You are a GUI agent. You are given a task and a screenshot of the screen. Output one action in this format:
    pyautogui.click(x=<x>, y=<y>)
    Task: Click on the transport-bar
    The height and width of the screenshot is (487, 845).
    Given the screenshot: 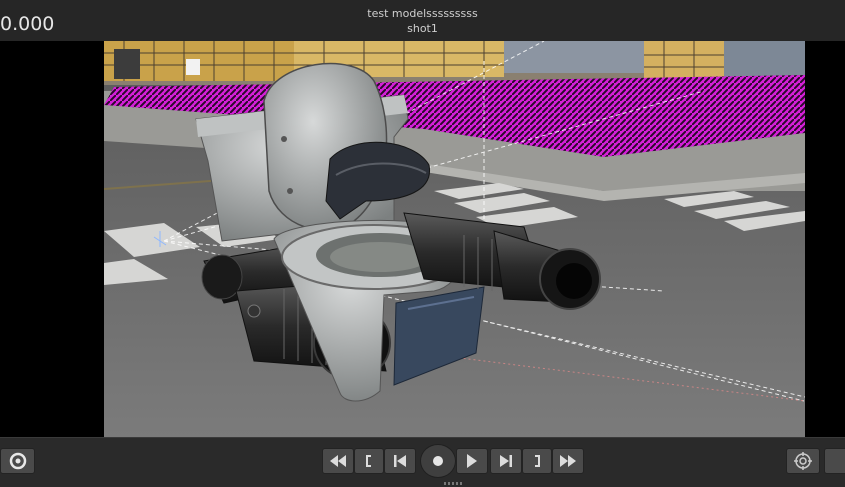 What is the action you would take?
    pyautogui.click(x=422, y=462)
    